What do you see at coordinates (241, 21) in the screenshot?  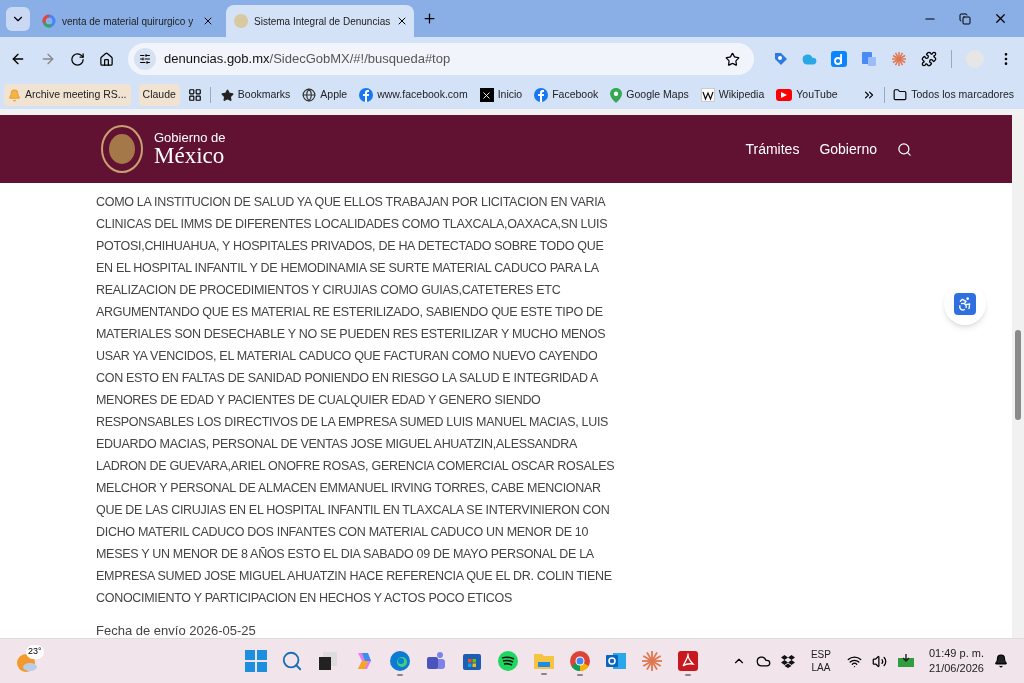 I see `seal-icon` at bounding box center [241, 21].